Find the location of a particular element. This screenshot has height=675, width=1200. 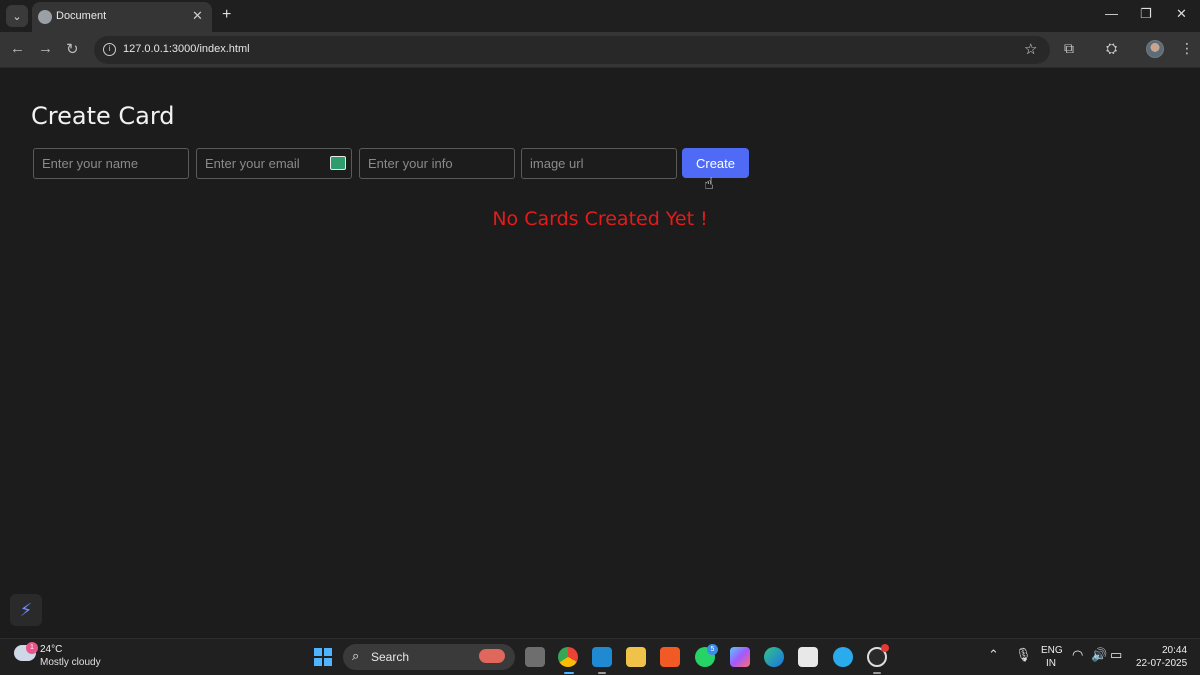

tab-search-button: ⌄ is located at coordinates (17, 16).